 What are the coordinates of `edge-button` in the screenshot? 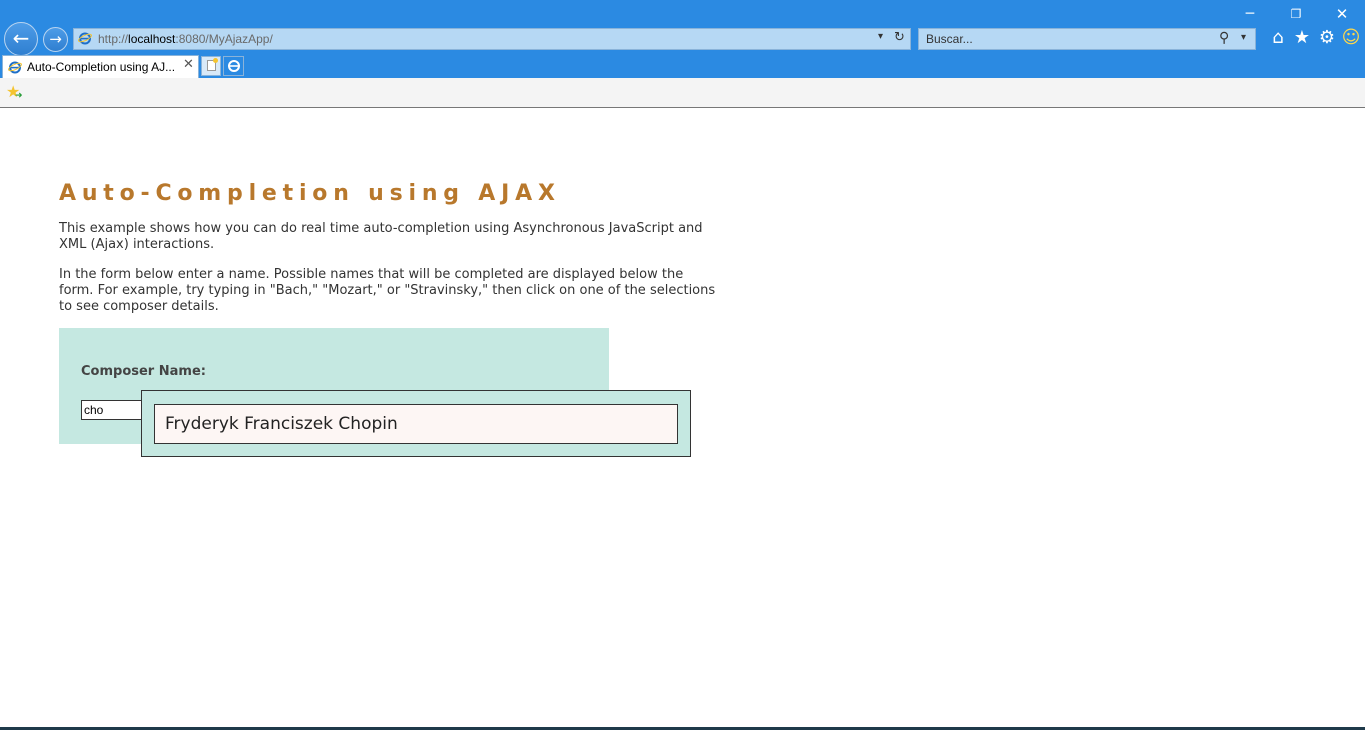 It's located at (233, 66).